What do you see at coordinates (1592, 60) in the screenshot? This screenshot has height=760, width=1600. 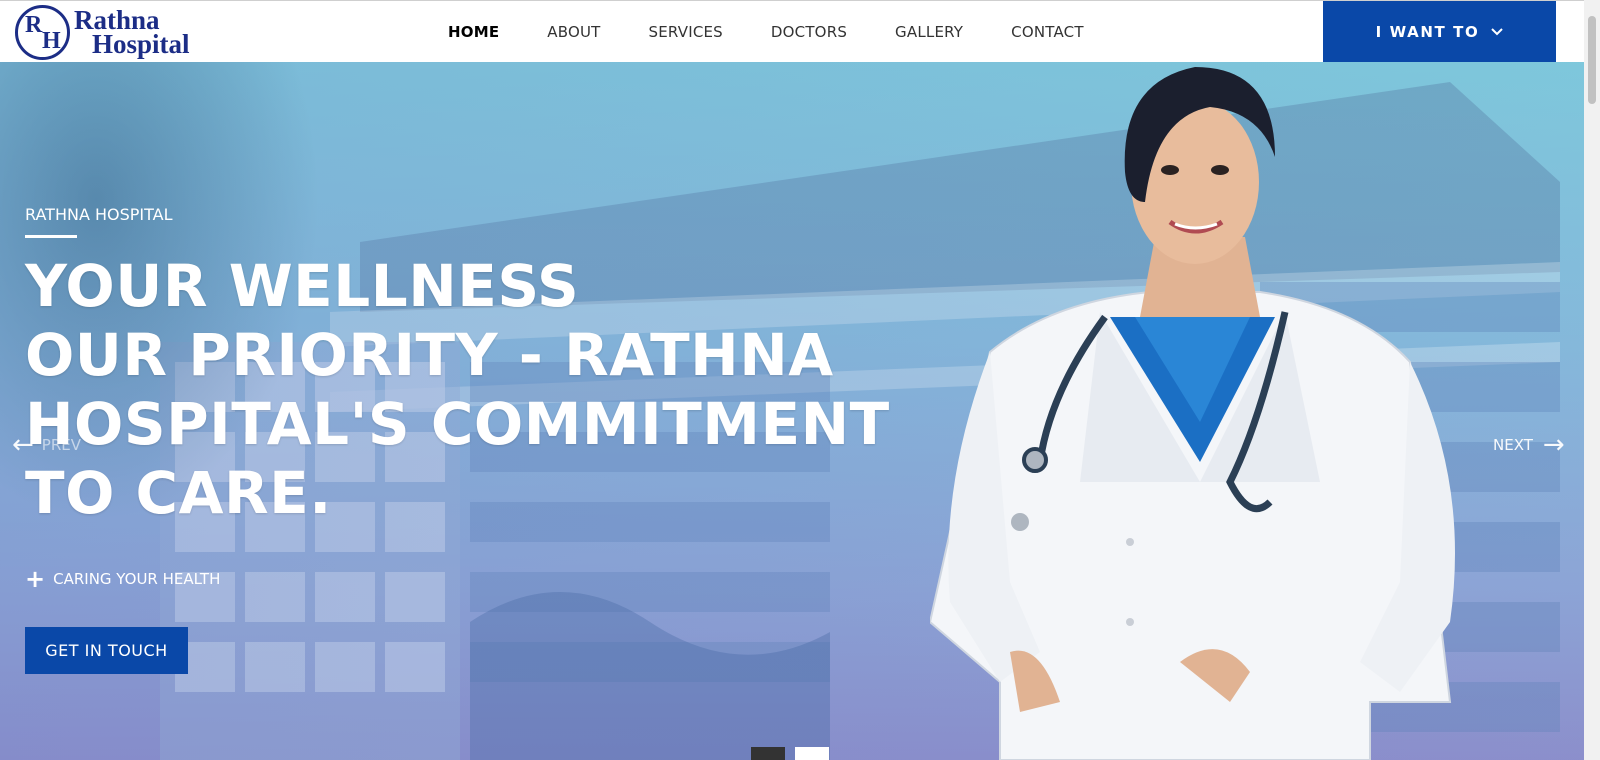 I see `scrollbar-thumb` at bounding box center [1592, 60].